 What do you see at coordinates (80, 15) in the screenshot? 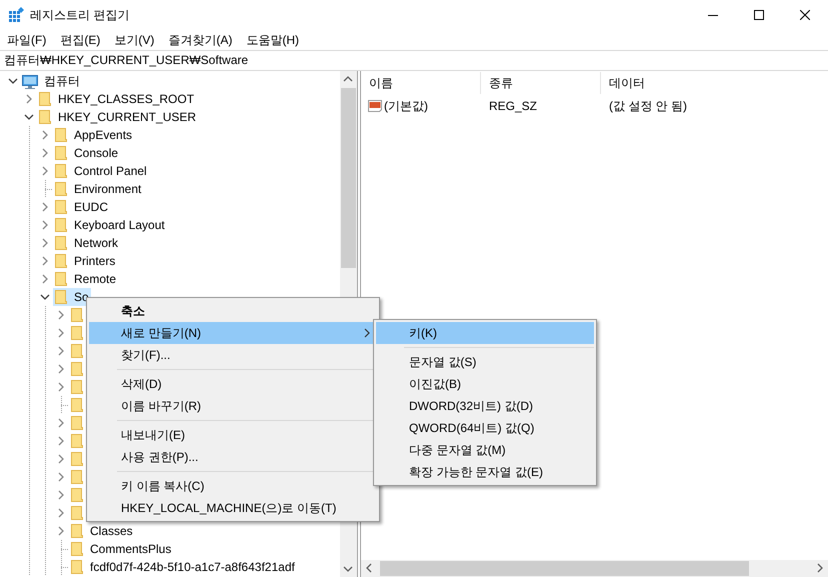
I see `window-title: 레지스트리 편집기` at bounding box center [80, 15].